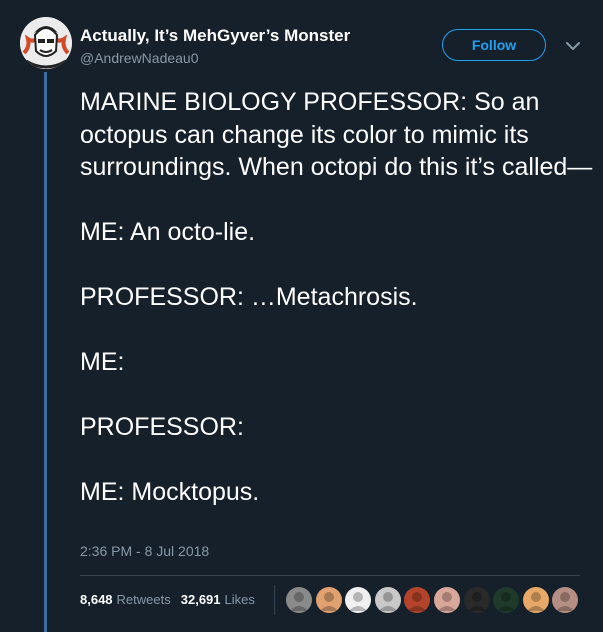  I want to click on tweet-stats: 8,648 Retweets 32,691 Likes, so click(172, 599).